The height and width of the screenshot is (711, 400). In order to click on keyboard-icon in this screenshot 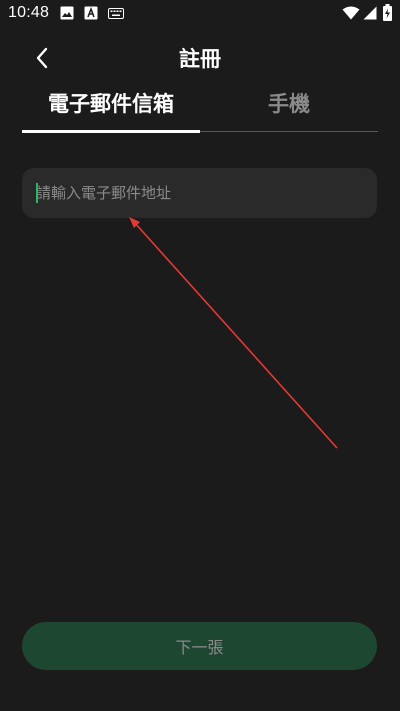, I will do `click(116, 13)`.